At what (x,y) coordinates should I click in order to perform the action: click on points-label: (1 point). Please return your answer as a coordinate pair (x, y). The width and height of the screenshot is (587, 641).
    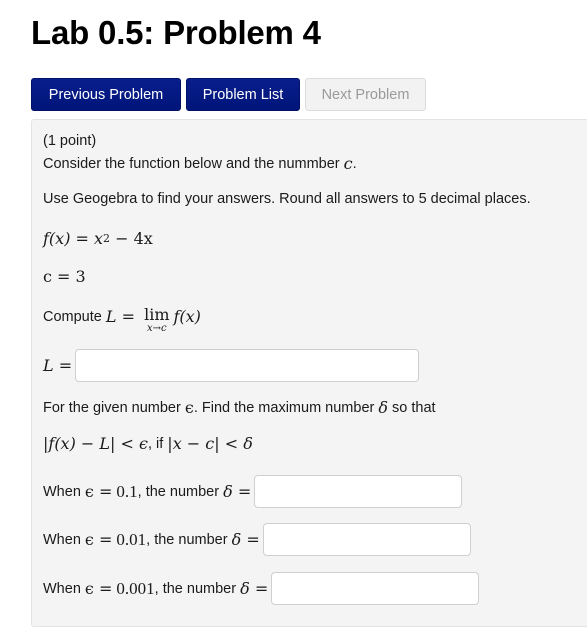
    Looking at the image, I should click on (70, 141).